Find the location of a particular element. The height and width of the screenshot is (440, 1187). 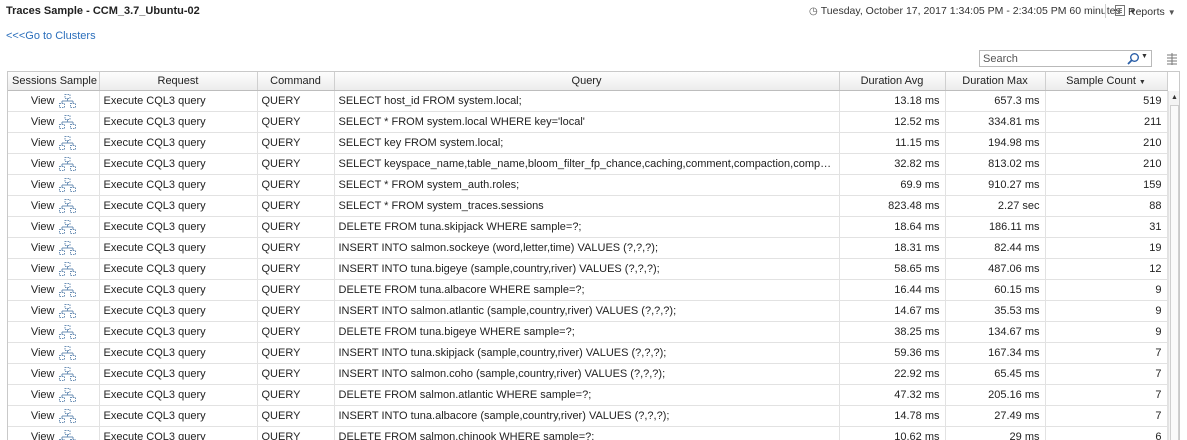

column-settings-icon is located at coordinates (1172, 59).